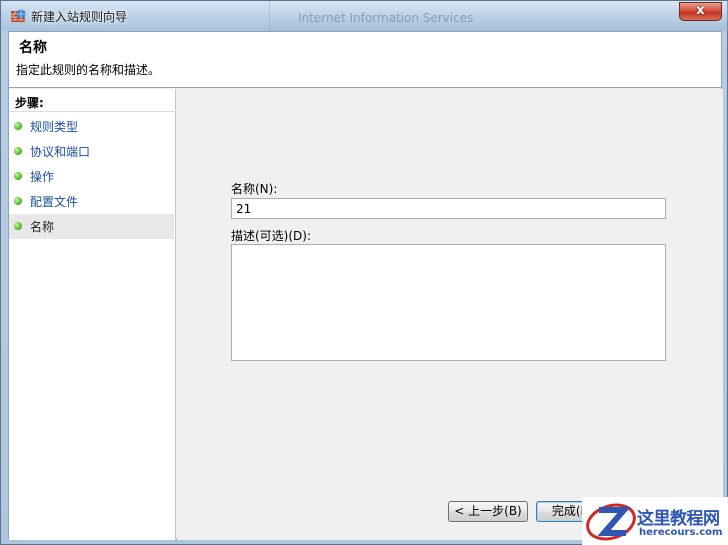  Describe the element at coordinates (79, 17) in the screenshot. I see `window-title: 新建入站规则向导` at that location.